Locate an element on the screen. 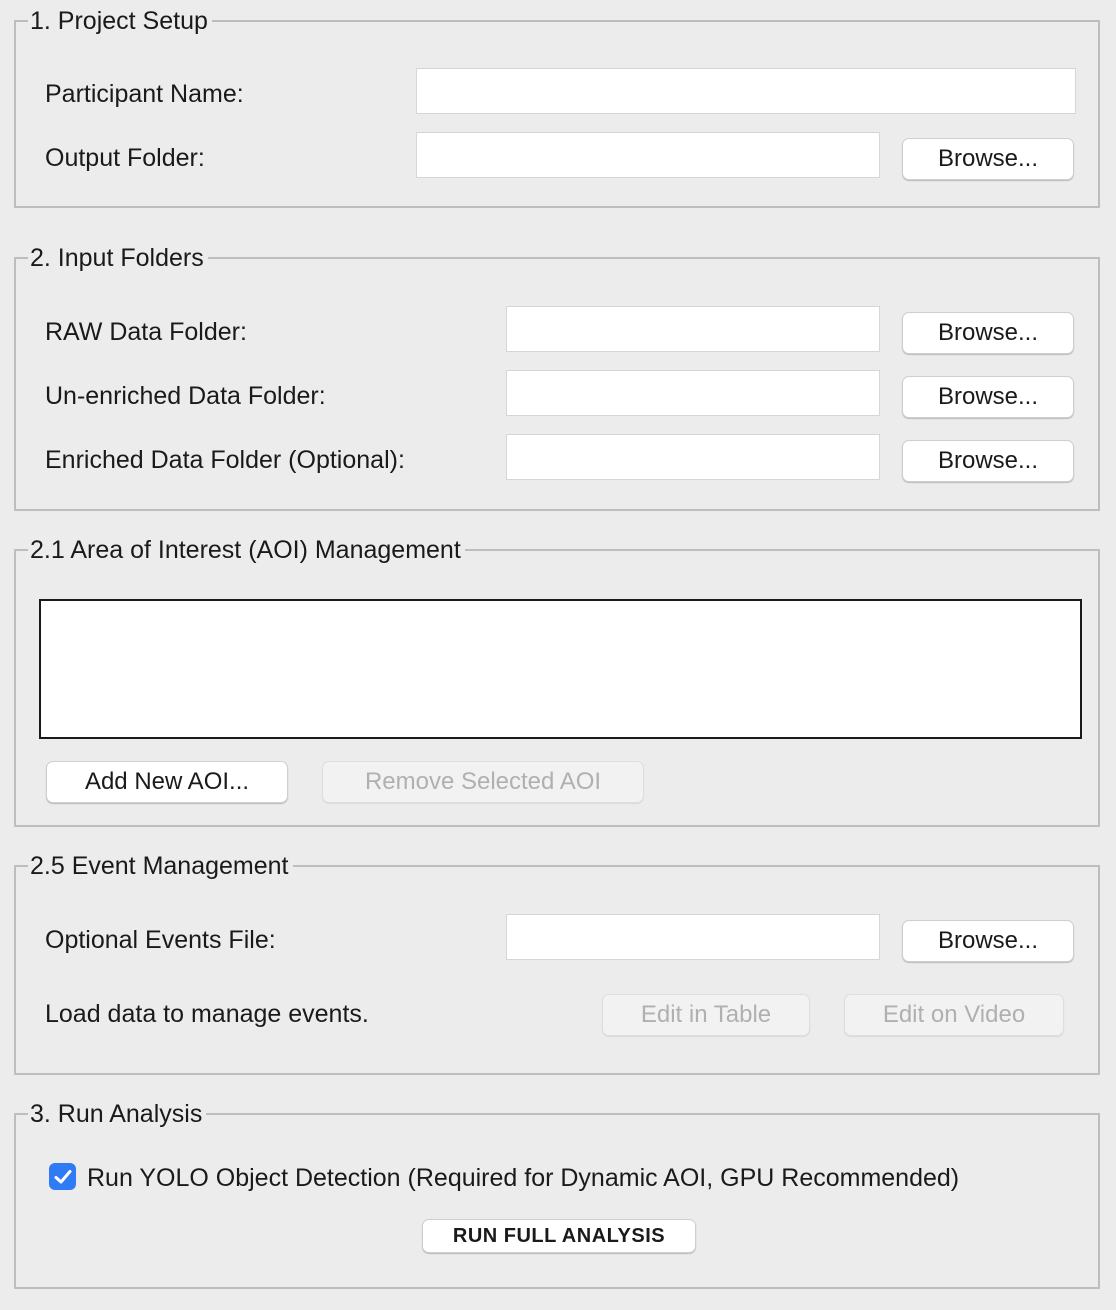 The image size is (1116, 1310). run-analysis-title: 3. Run Analysis is located at coordinates (117, 1114).